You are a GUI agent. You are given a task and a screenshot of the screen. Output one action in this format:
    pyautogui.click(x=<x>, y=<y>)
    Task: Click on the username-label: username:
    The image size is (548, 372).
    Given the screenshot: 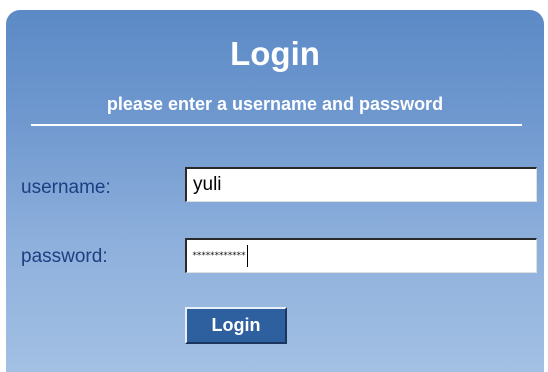 What is the action you would take?
    pyautogui.click(x=66, y=187)
    